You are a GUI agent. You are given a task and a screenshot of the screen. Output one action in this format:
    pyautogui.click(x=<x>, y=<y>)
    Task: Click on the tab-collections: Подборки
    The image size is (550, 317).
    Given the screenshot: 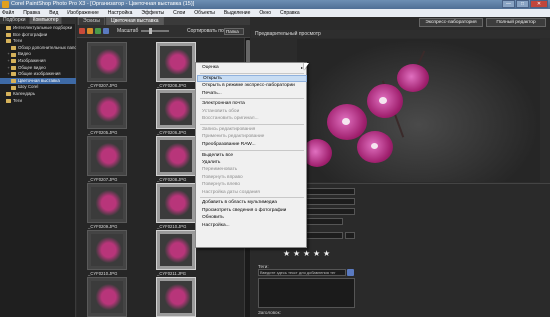 What is the action you would take?
    pyautogui.click(x=15, y=20)
    